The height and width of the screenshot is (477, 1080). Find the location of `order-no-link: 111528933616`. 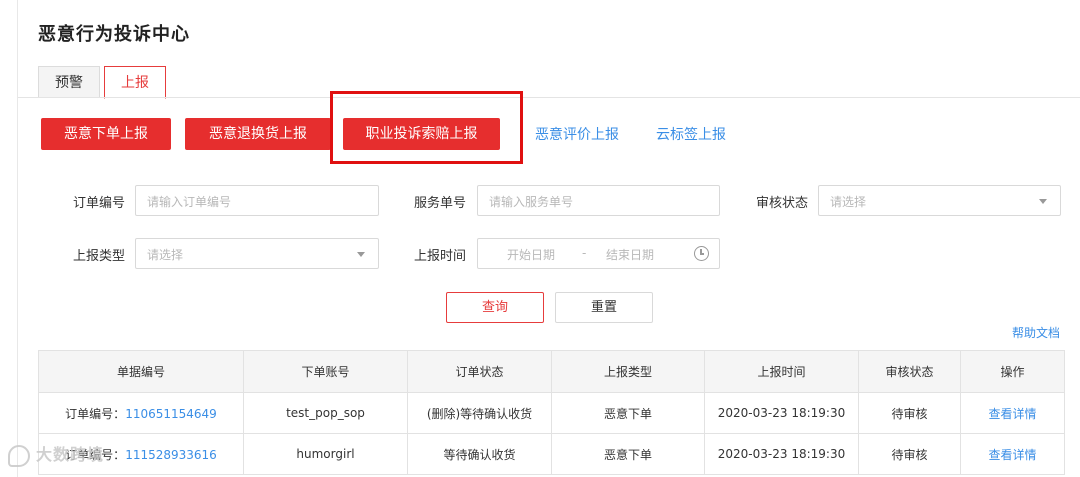

order-no-link: 111528933616 is located at coordinates (171, 455).